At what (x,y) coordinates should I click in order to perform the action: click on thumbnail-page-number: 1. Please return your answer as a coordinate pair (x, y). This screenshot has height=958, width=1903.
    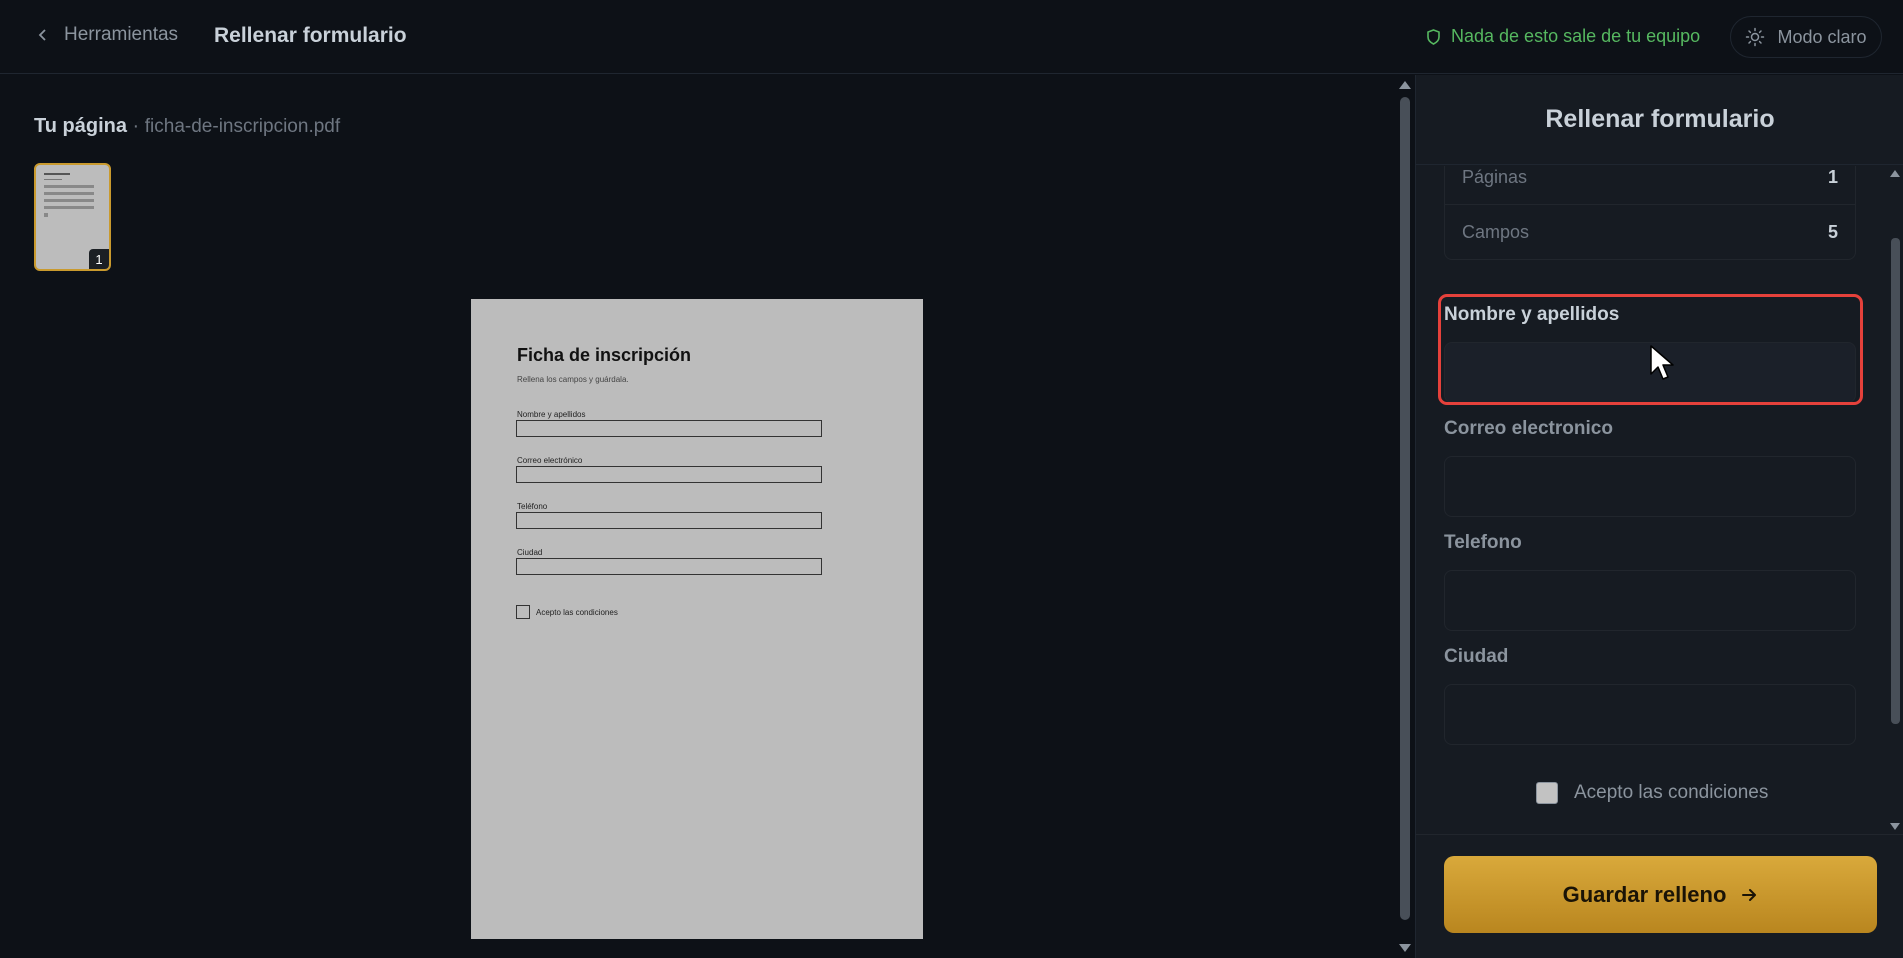
    Looking at the image, I should click on (99, 259).